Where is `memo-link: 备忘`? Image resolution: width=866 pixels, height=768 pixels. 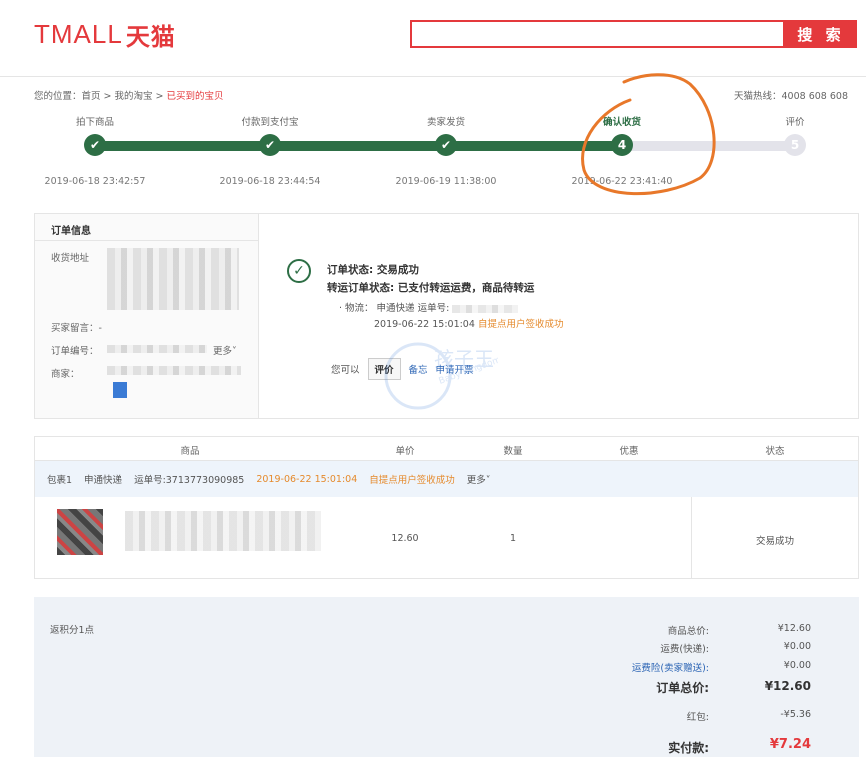
memo-link: 备忘 is located at coordinates (418, 369).